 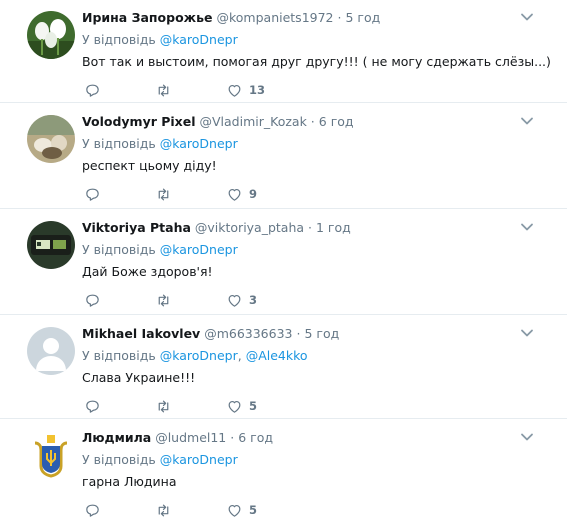 I want to click on timestamp: 1 год, so click(x=333, y=227).